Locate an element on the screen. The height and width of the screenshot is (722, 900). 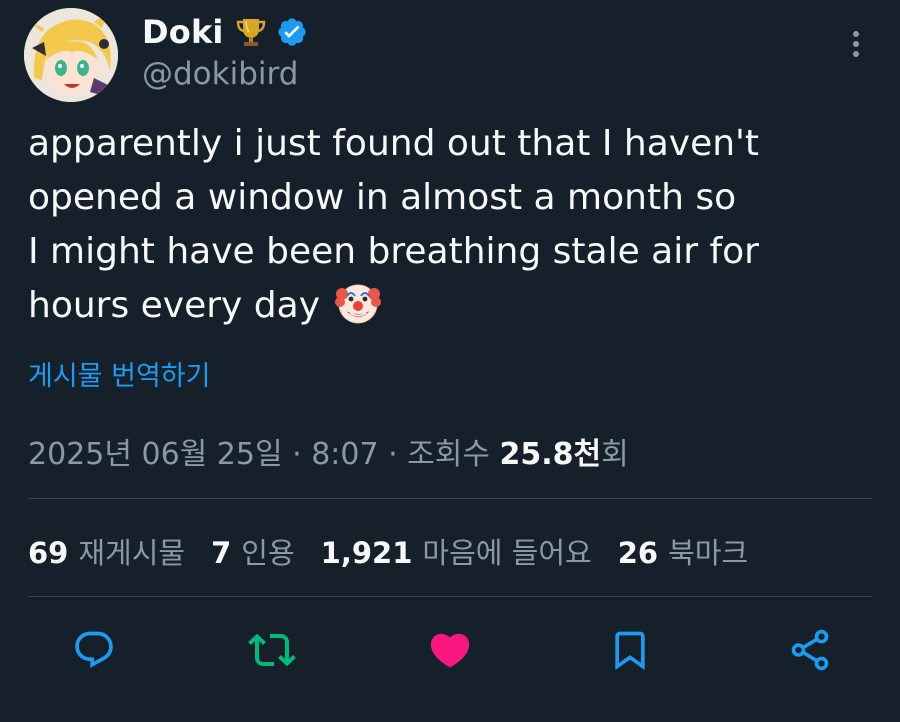
tweet-line: hours every day is located at coordinates (174, 305).